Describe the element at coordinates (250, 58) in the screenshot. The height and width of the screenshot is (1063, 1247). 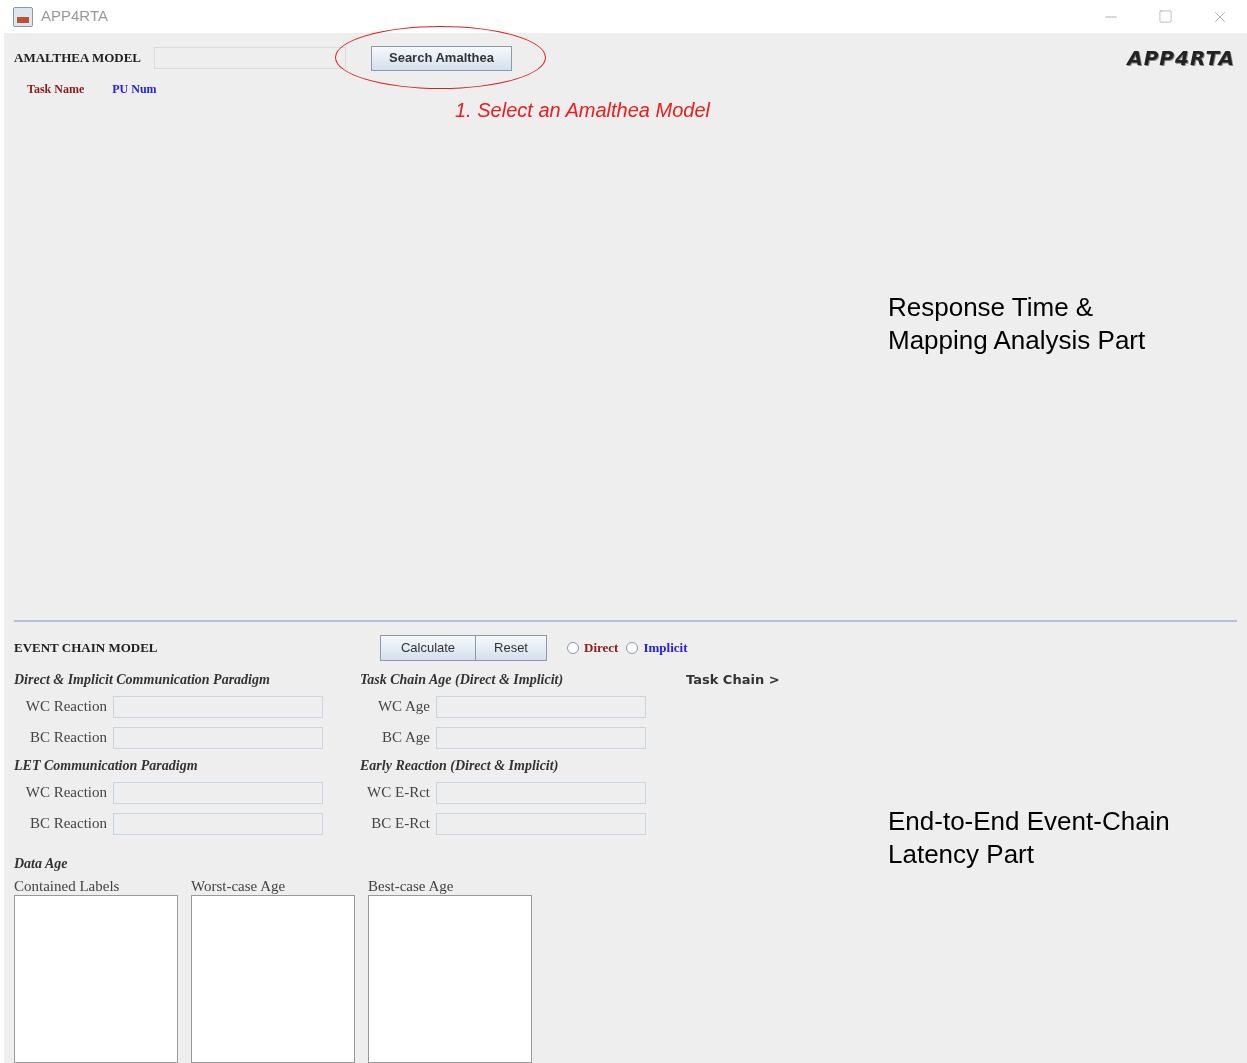
I see `model-path-field` at that location.